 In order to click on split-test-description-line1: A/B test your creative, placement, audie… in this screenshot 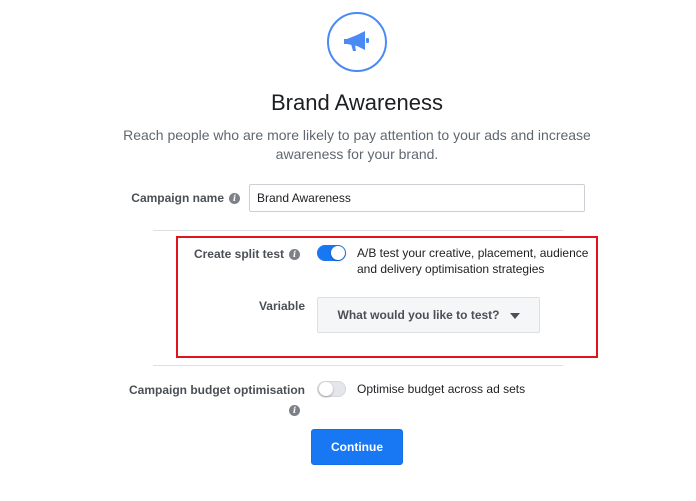, I will do `click(473, 253)`.